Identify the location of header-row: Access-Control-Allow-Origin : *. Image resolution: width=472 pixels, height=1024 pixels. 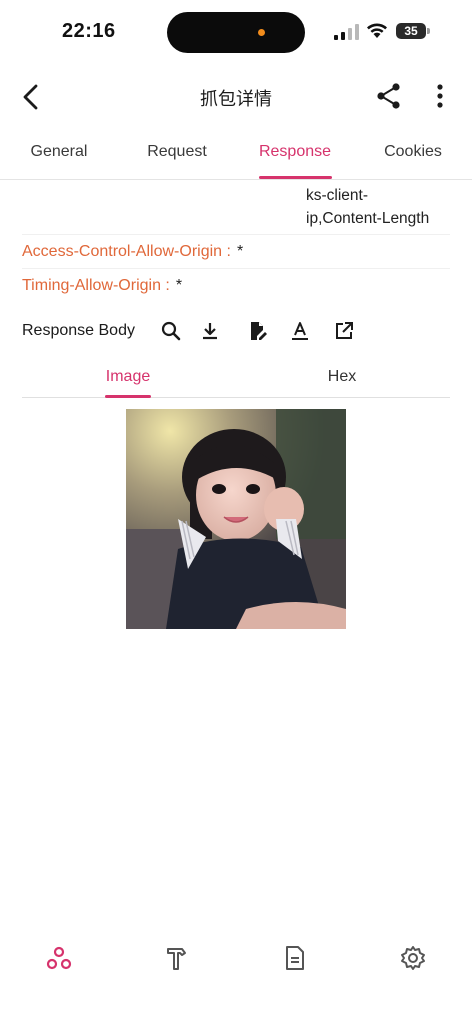
(236, 251).